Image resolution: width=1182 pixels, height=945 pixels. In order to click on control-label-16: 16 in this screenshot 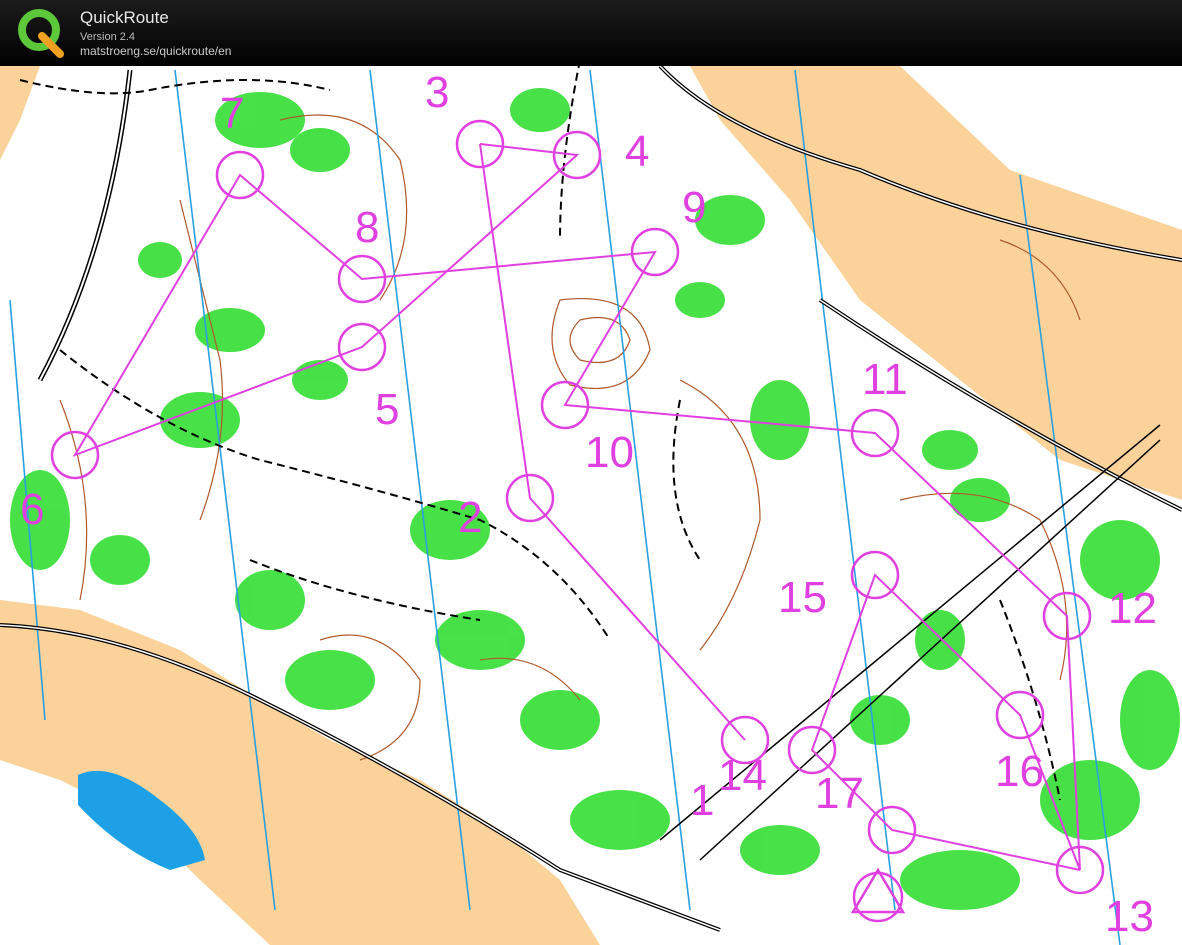, I will do `click(1019, 771)`.